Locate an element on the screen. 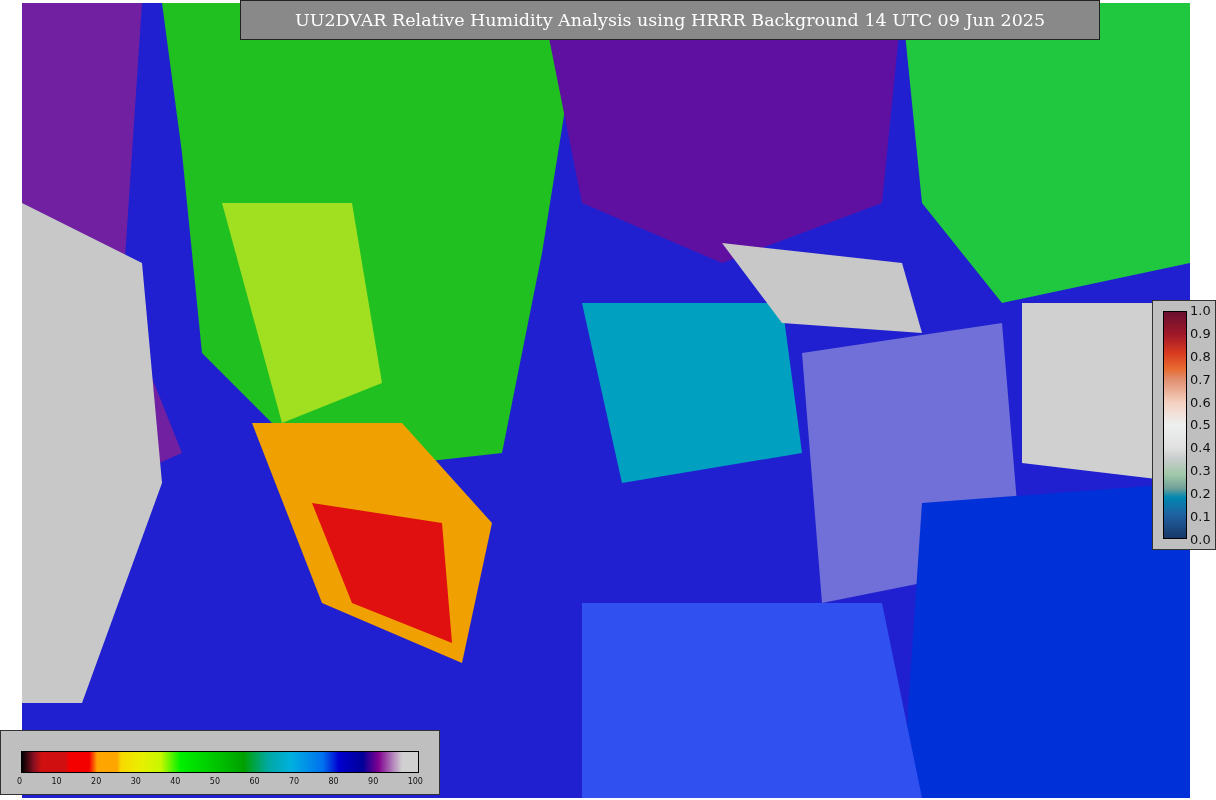 The height and width of the screenshot is (800, 1216). colorbar-tick-label: 0.1 is located at coordinates (1200, 516).